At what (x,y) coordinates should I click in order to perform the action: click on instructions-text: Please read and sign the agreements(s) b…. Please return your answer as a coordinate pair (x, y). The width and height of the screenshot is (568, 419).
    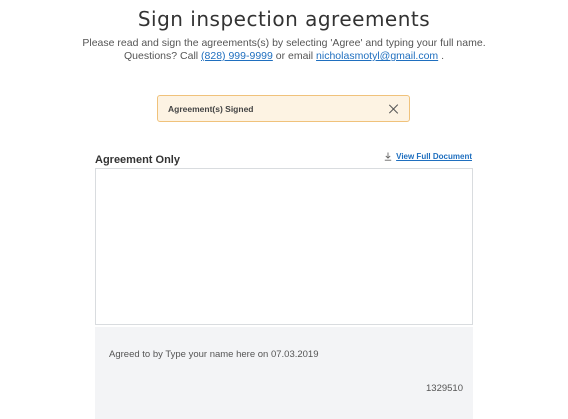
    Looking at the image, I should click on (284, 43).